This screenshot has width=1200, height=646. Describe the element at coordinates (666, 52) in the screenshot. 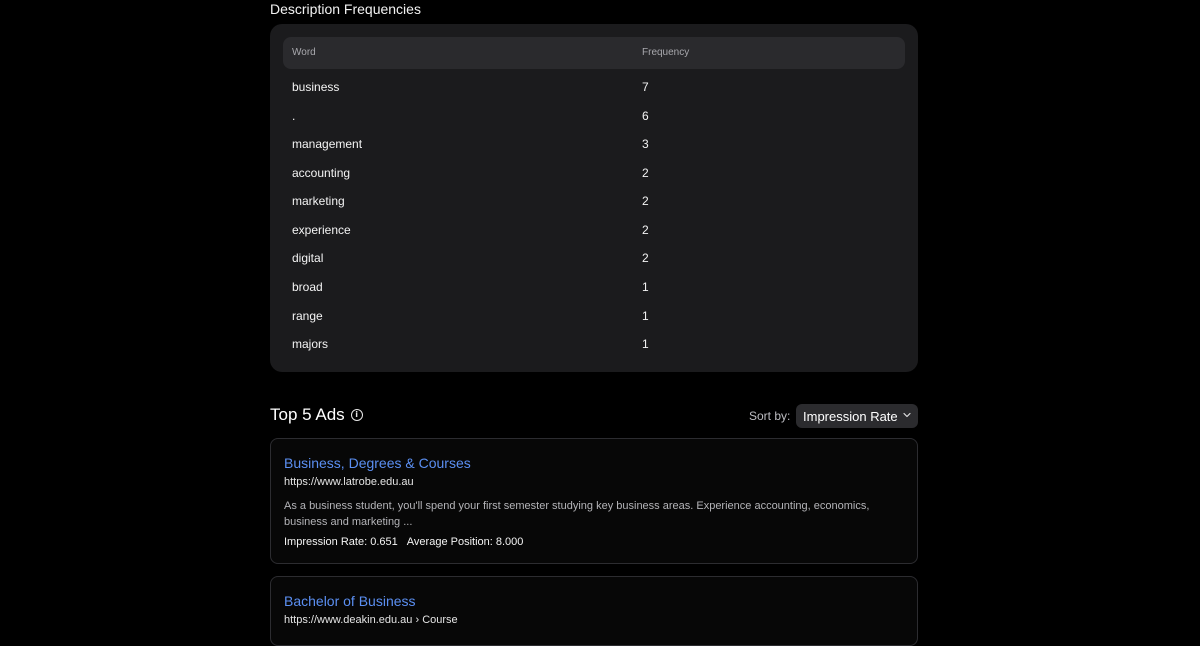

I see `column-header-frequency: Frequency` at that location.